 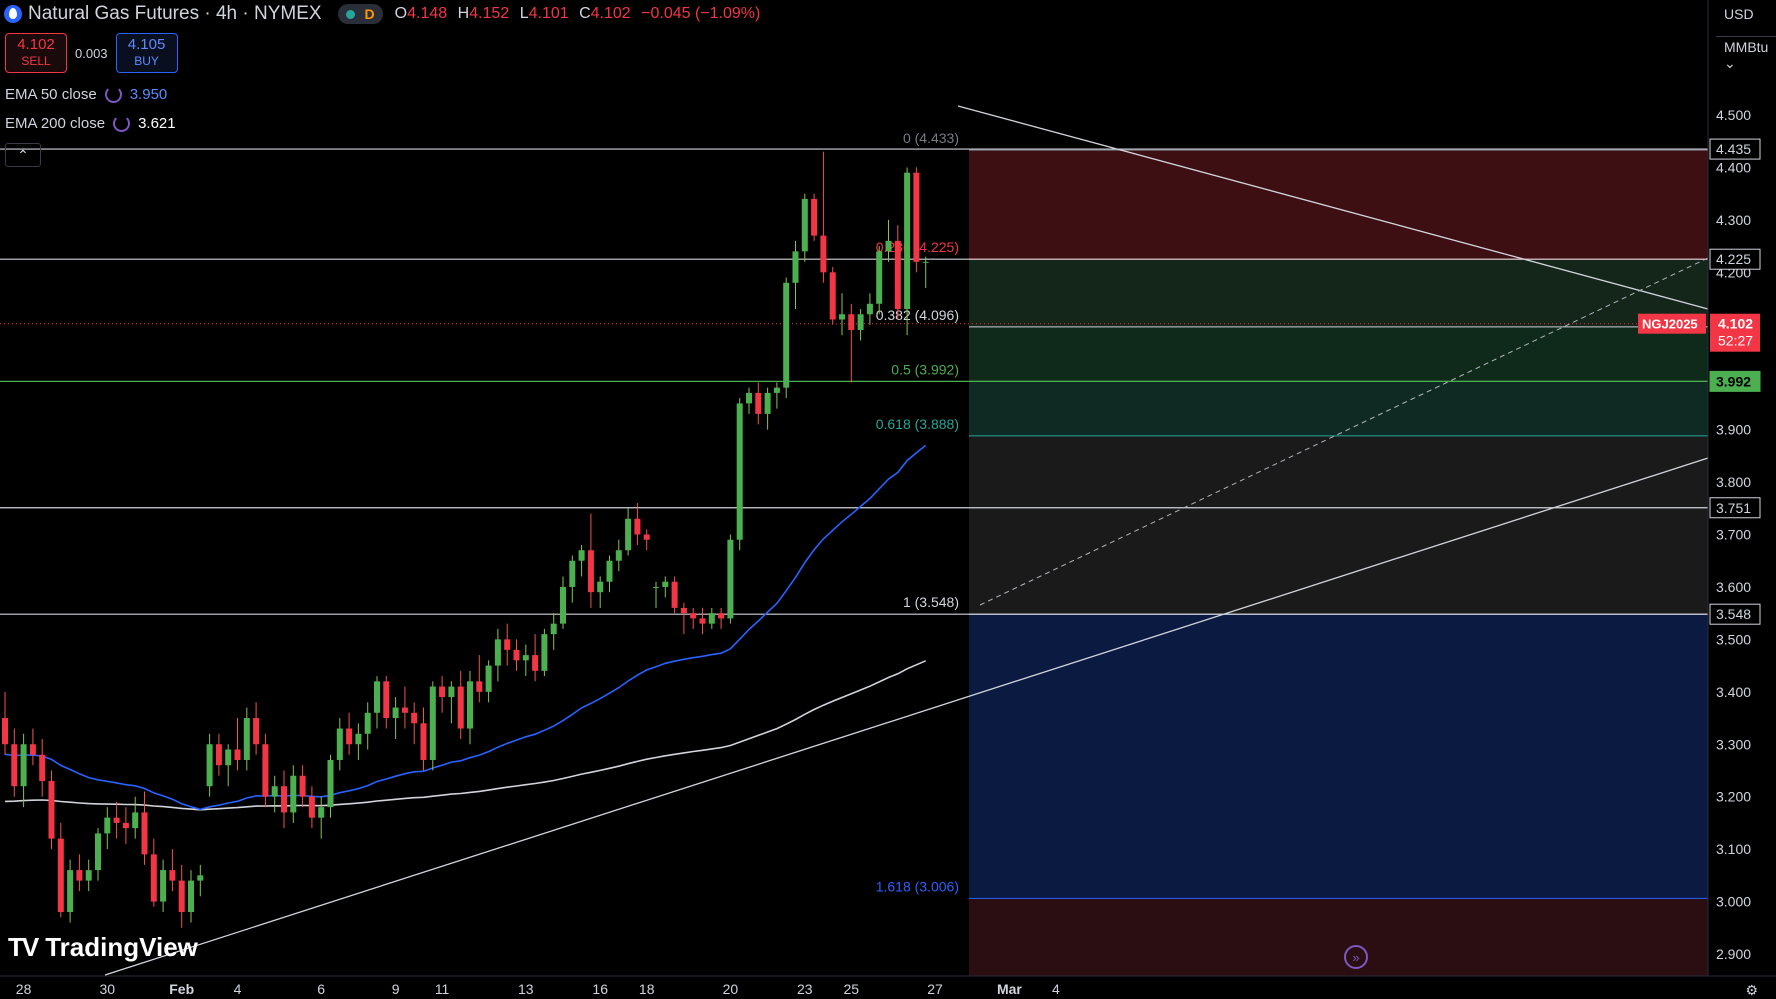 What do you see at coordinates (1733, 849) in the screenshot?
I see `price-tick-label: 3.100` at bounding box center [1733, 849].